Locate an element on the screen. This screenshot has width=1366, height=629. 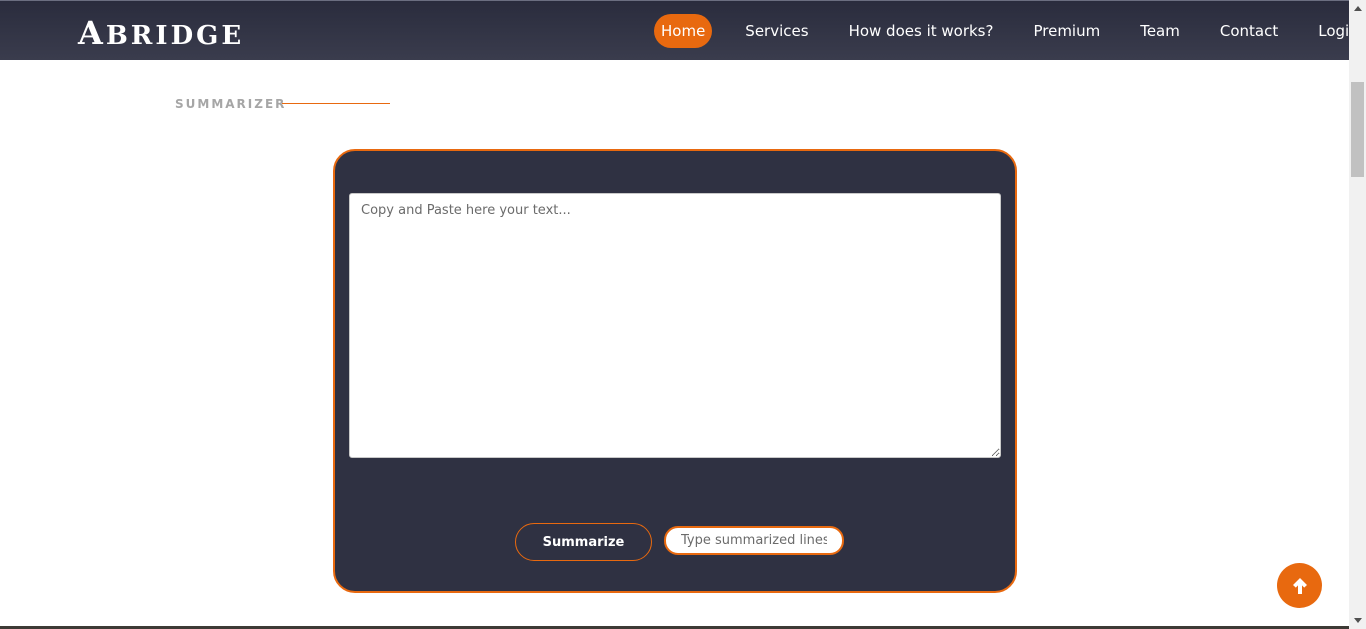
nav-item-services: Services is located at coordinates (776, 31).